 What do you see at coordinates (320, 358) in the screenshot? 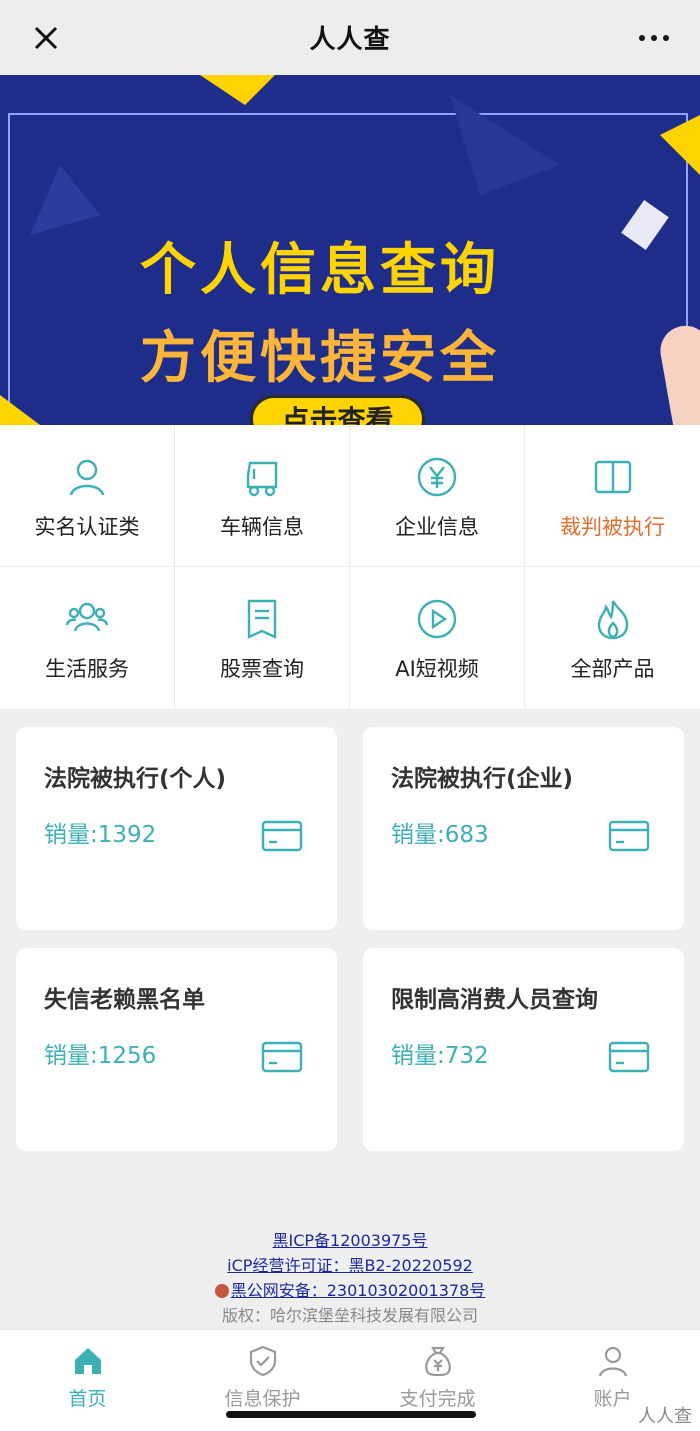
I see `banner-subheadline: 方便快捷安全` at bounding box center [320, 358].